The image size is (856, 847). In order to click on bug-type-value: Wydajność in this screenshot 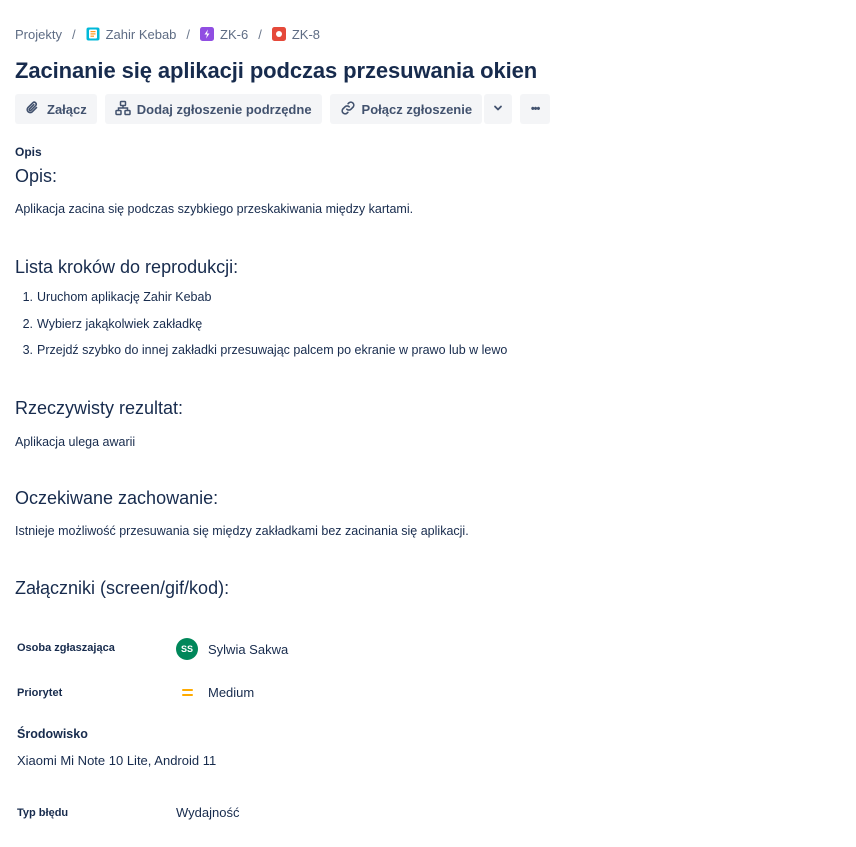, I will do `click(207, 812)`.